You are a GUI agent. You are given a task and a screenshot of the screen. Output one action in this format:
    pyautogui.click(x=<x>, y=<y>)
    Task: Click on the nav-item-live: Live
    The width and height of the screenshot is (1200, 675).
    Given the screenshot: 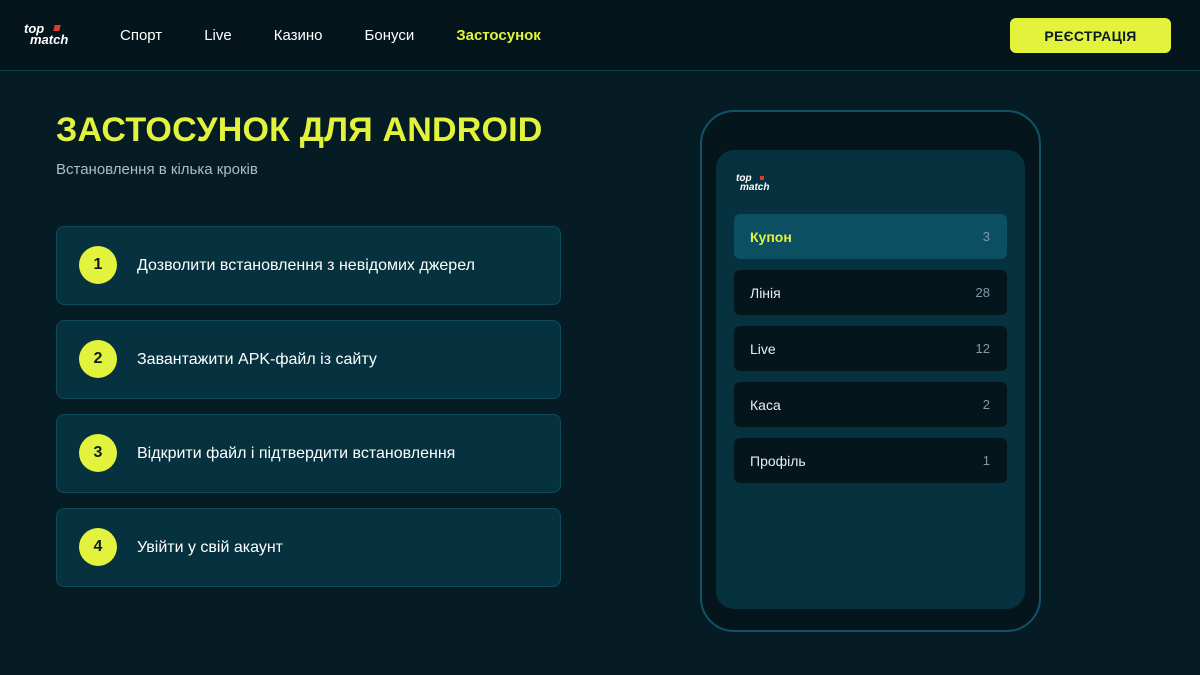 What is the action you would take?
    pyautogui.click(x=218, y=35)
    